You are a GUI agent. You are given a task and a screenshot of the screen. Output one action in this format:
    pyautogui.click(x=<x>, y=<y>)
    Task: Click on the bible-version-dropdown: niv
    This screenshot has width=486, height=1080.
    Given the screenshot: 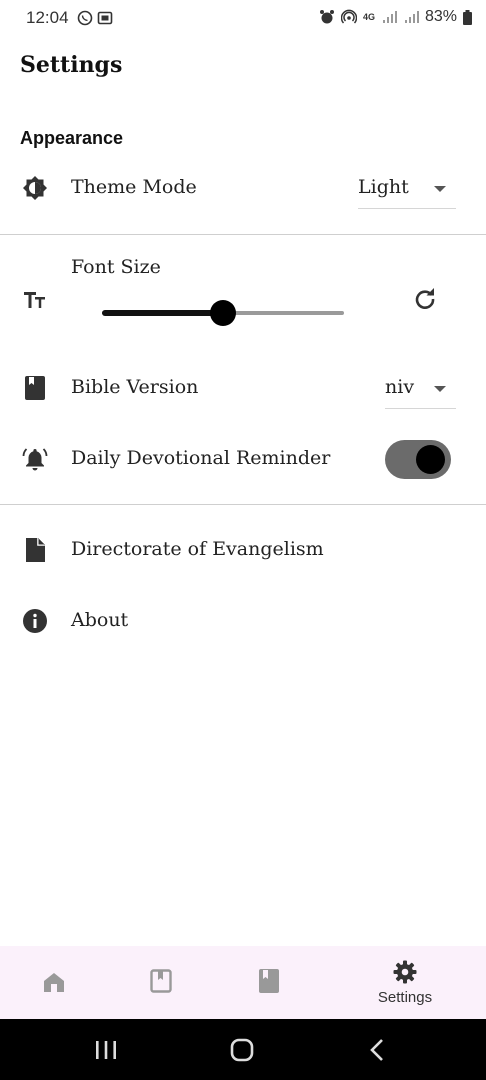 What is the action you would take?
    pyautogui.click(x=420, y=390)
    